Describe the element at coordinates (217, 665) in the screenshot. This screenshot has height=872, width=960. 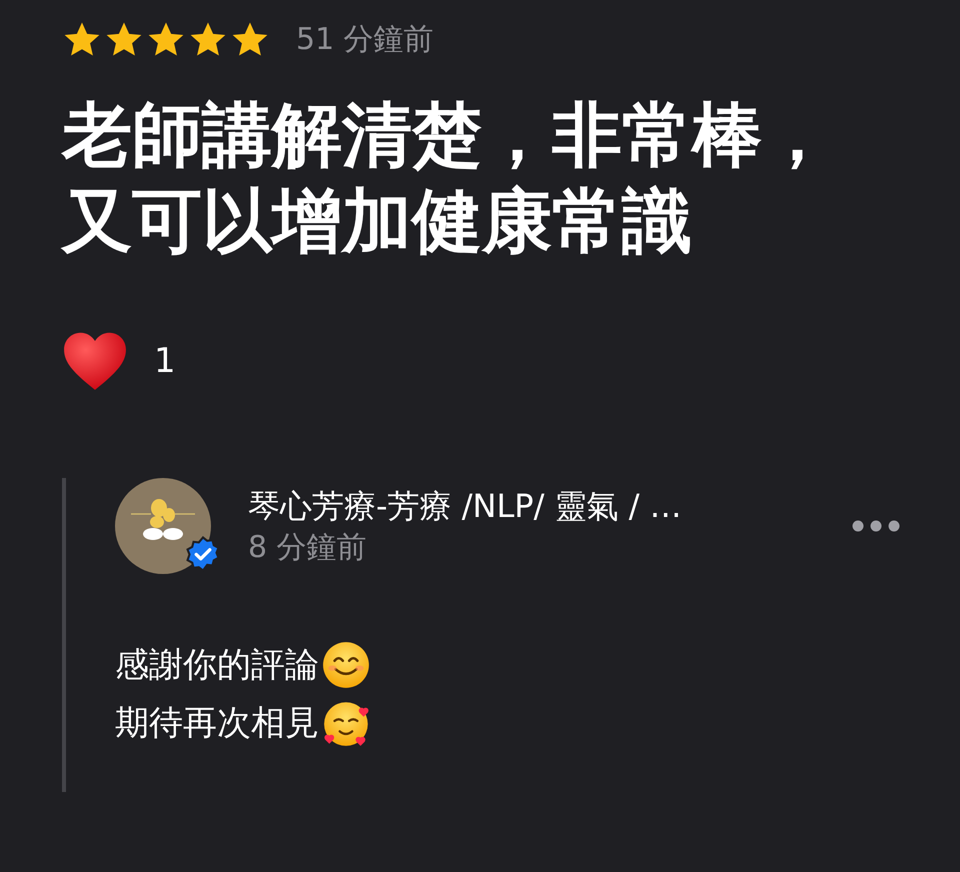
I see `reply-text: 感謝你的評論` at that location.